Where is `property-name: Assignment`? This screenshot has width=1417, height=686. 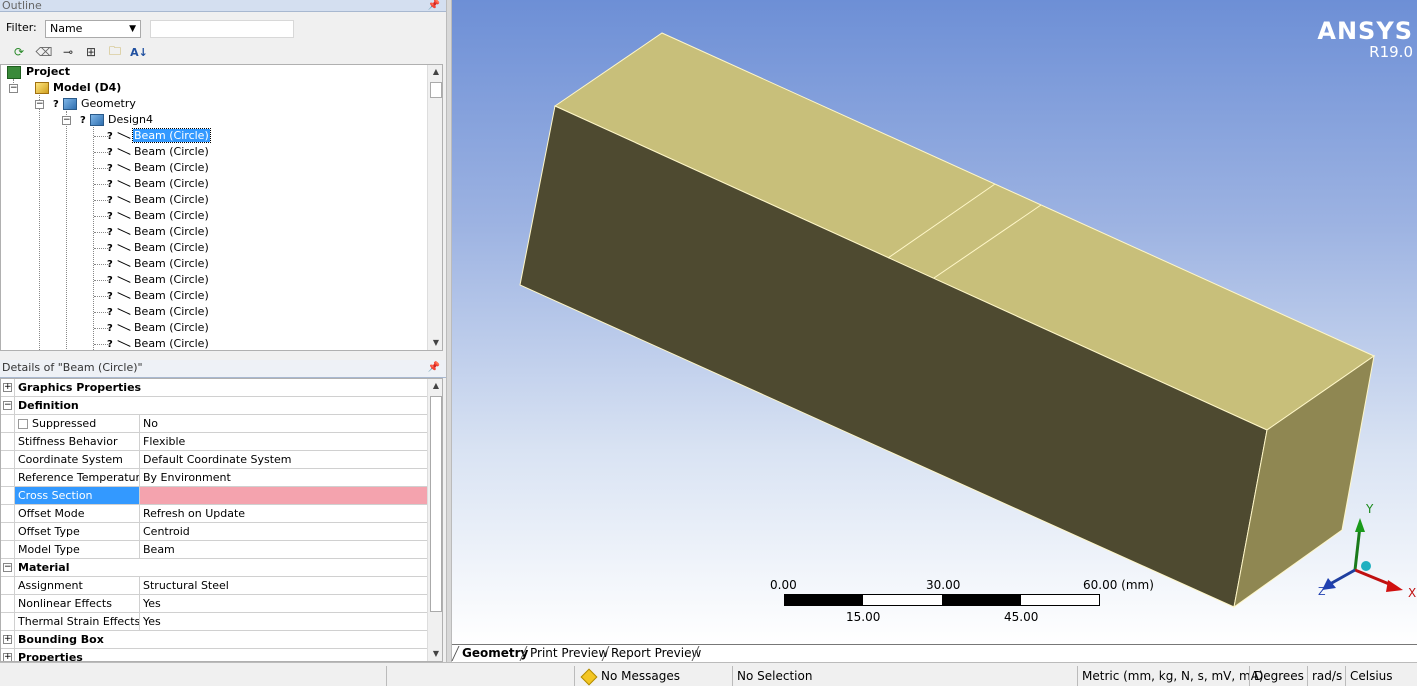
property-name: Assignment is located at coordinates (77, 585).